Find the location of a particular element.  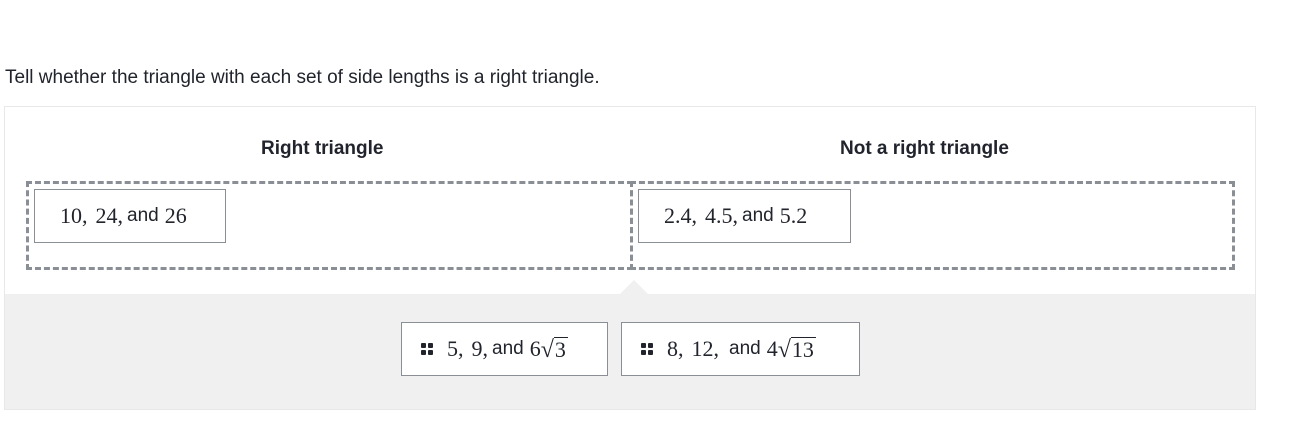

tray-card-5-9-6root3: 5, 9, and 6 √ 3 is located at coordinates (504, 349).